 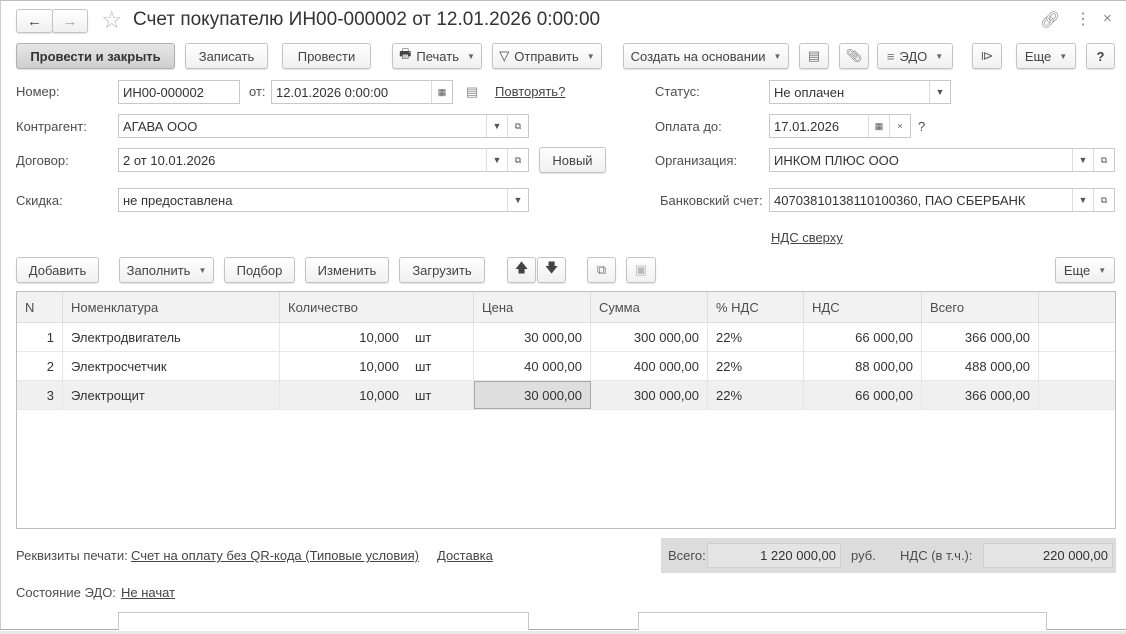 What do you see at coordinates (601, 270) in the screenshot?
I see `copy-button: ⧉` at bounding box center [601, 270].